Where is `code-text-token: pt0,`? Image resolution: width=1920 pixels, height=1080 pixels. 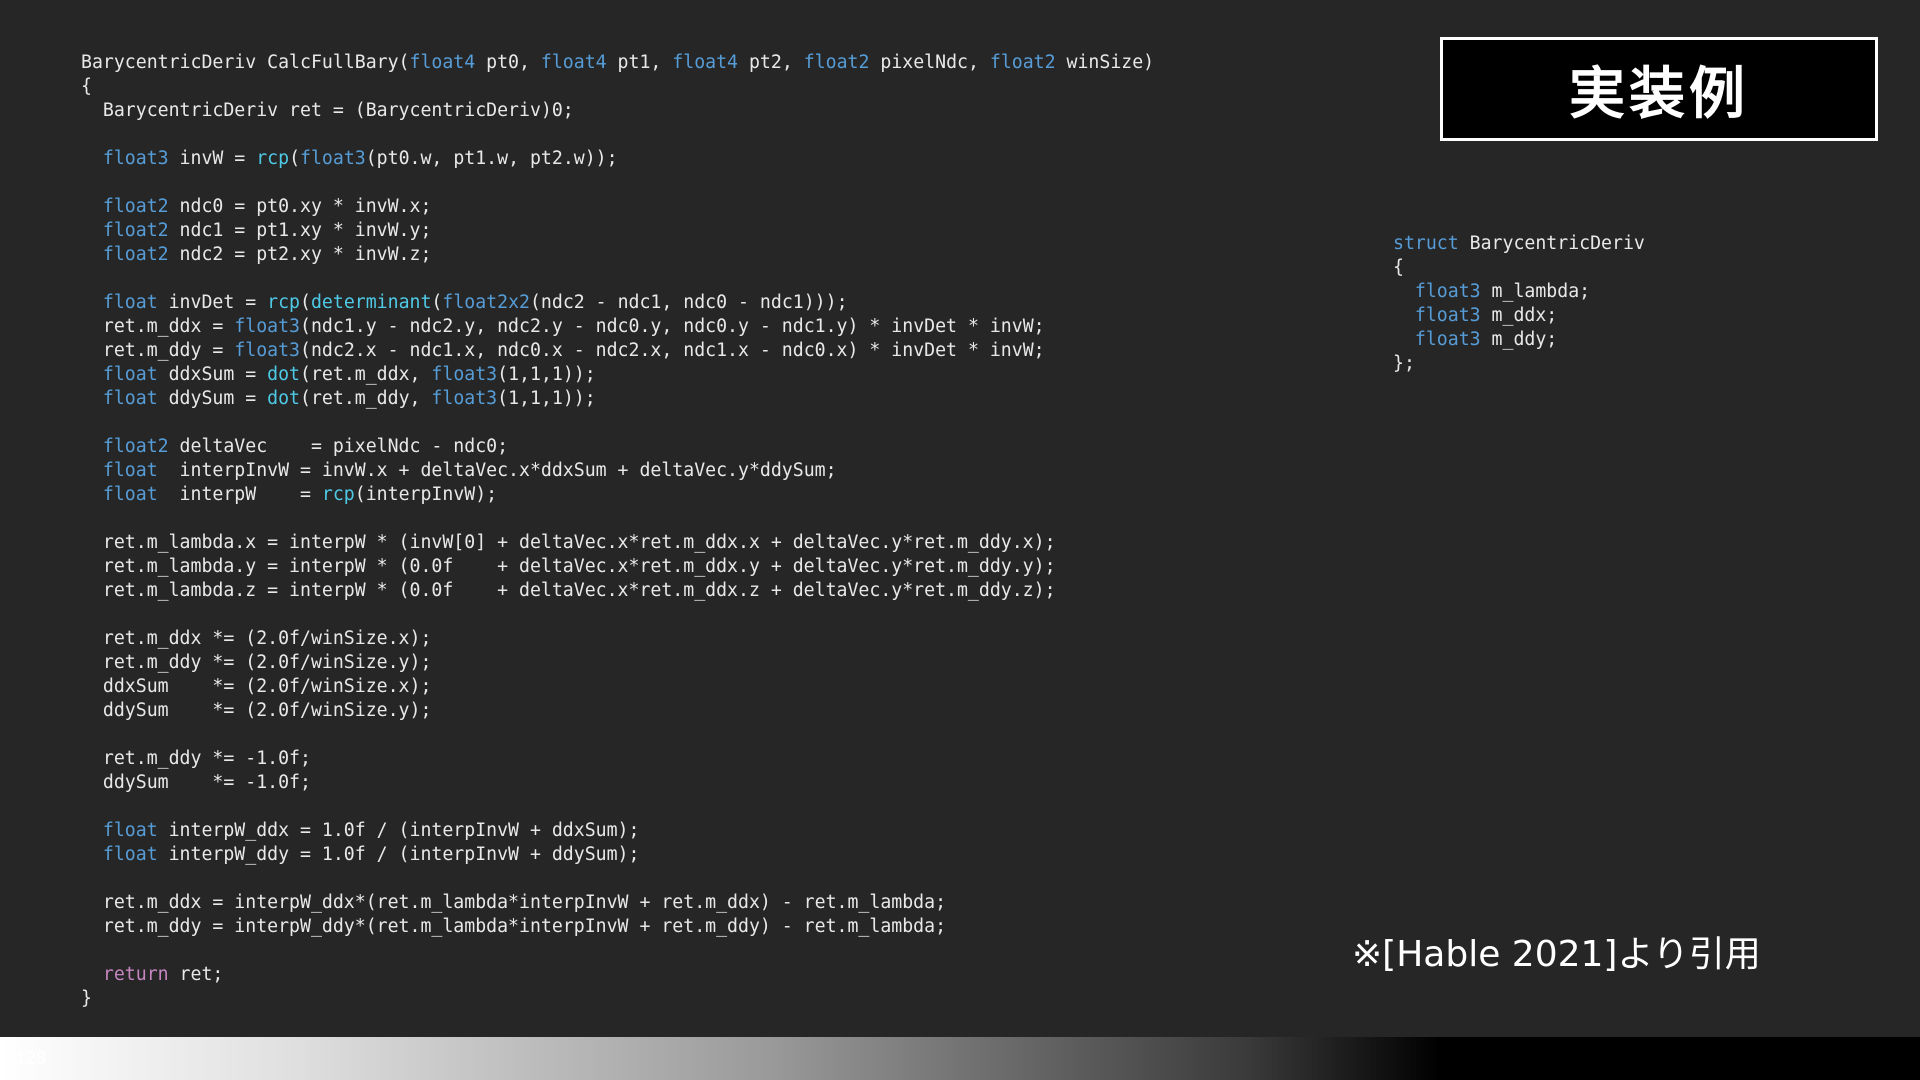 code-text-token: pt0, is located at coordinates (508, 62).